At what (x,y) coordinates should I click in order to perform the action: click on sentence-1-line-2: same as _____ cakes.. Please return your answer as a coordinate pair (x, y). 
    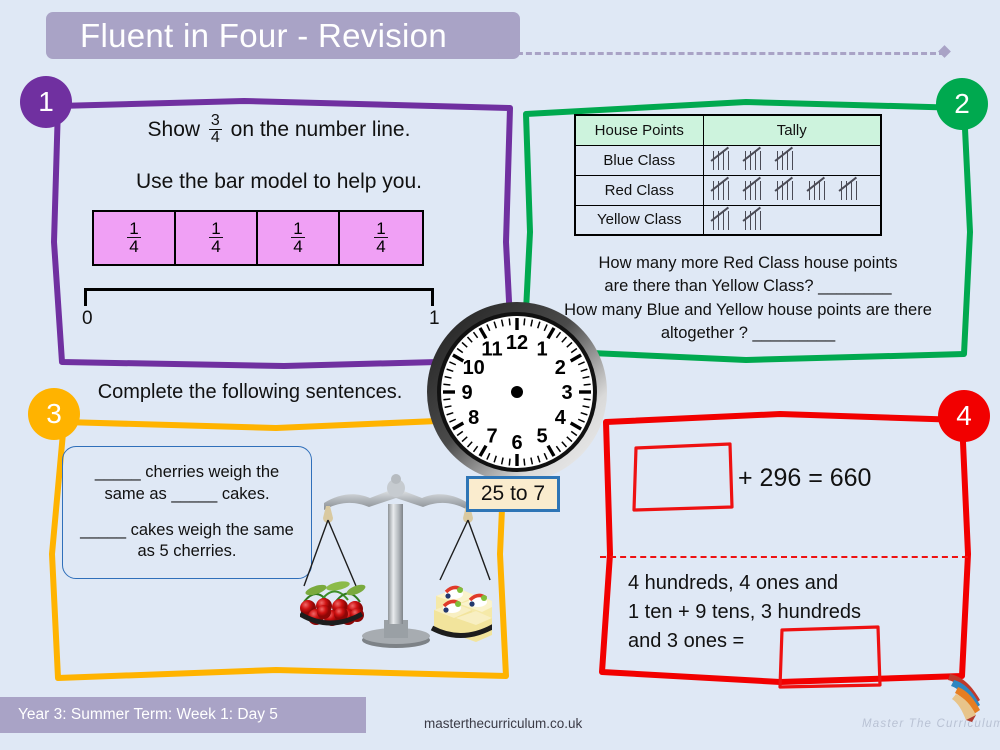
    Looking at the image, I should click on (187, 493).